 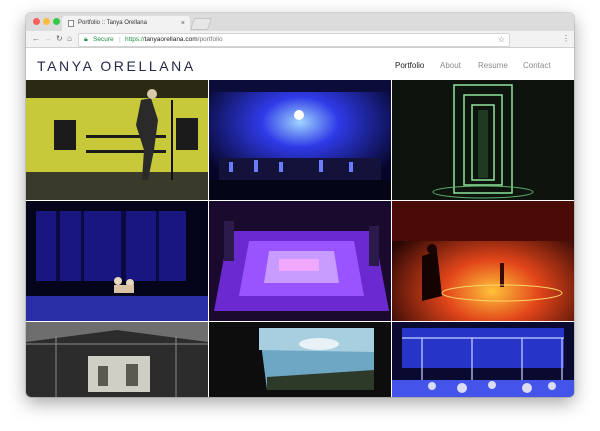 I want to click on tile-yellow-stage, so click(x=117, y=140).